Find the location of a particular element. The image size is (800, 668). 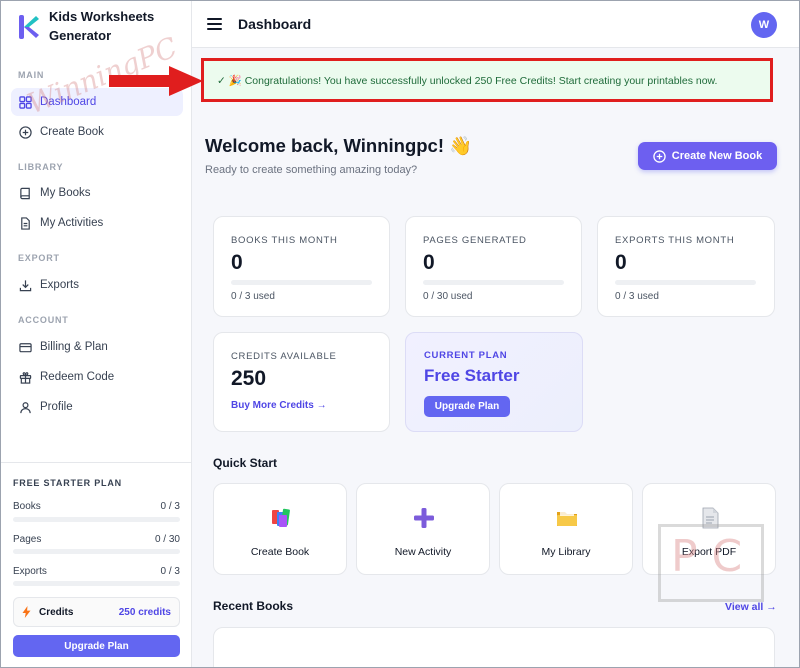

sidebar-item-my-activities: My Activities is located at coordinates (97, 223).